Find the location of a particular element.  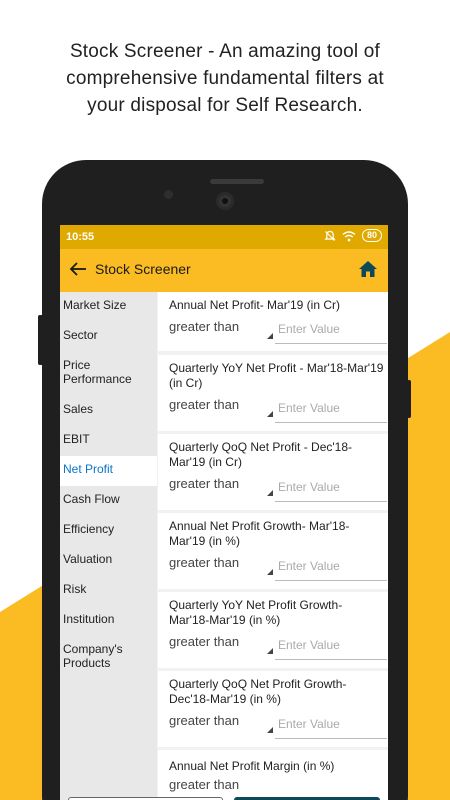

sidebar-item-net-profit: Net Profit is located at coordinates (108, 471).